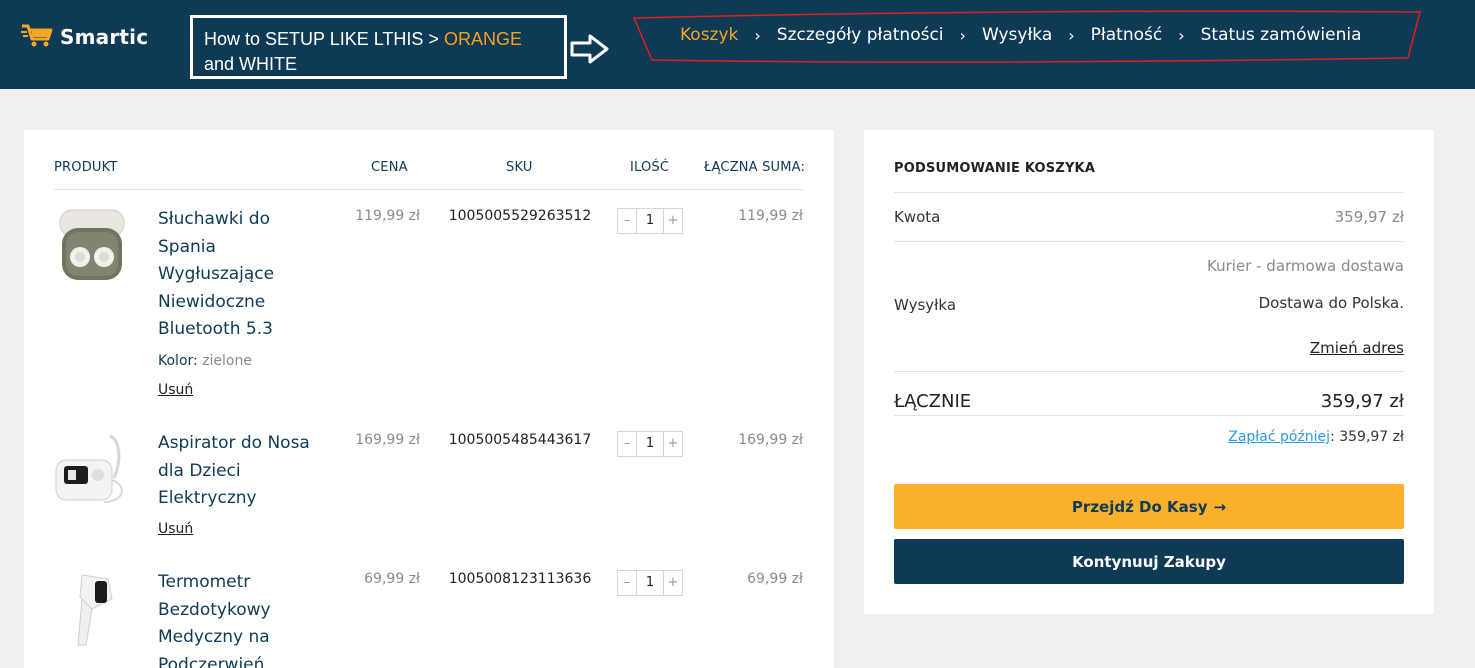 The image size is (1475, 668). Describe the element at coordinates (392, 579) in the screenshot. I see `product-price: 69,99 zł` at that location.